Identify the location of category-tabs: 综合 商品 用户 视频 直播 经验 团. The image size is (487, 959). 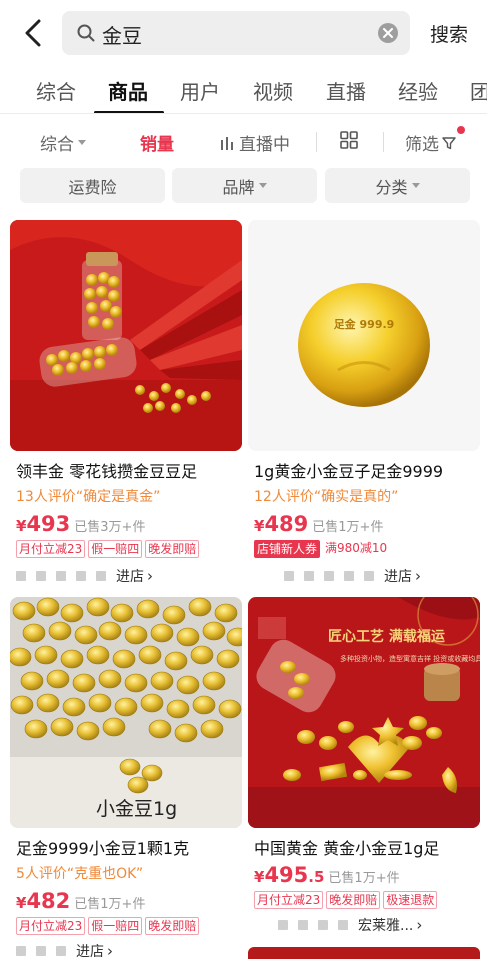
(243, 90).